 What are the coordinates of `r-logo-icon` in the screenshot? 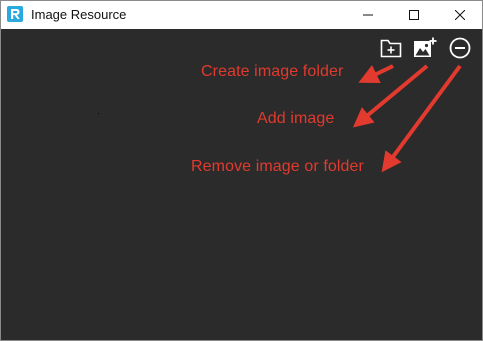 It's located at (15, 14).